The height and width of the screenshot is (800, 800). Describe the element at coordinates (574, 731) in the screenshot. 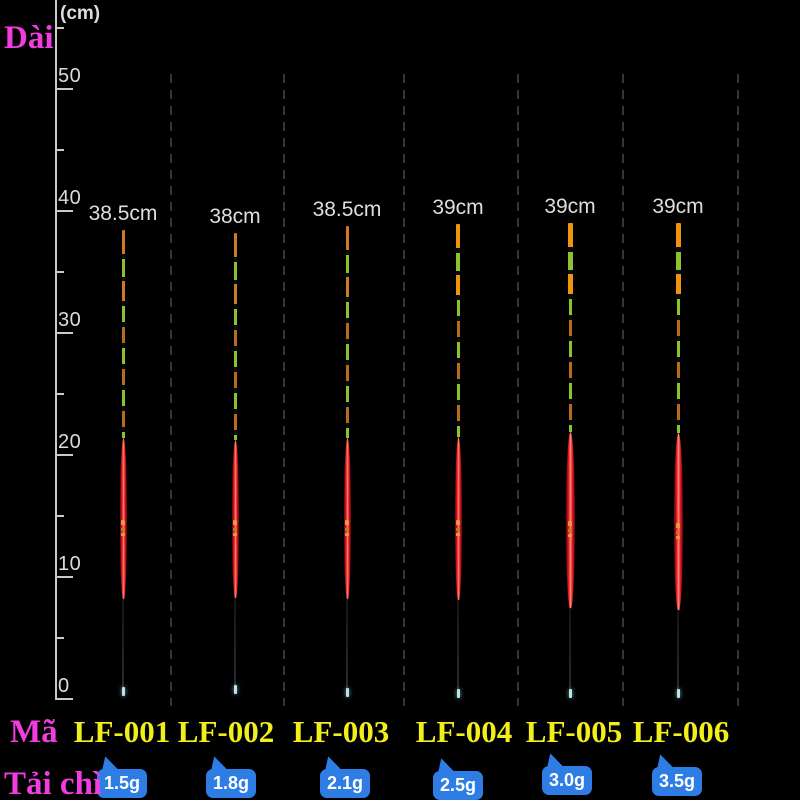

I see `float-code-label: LF-005` at that location.